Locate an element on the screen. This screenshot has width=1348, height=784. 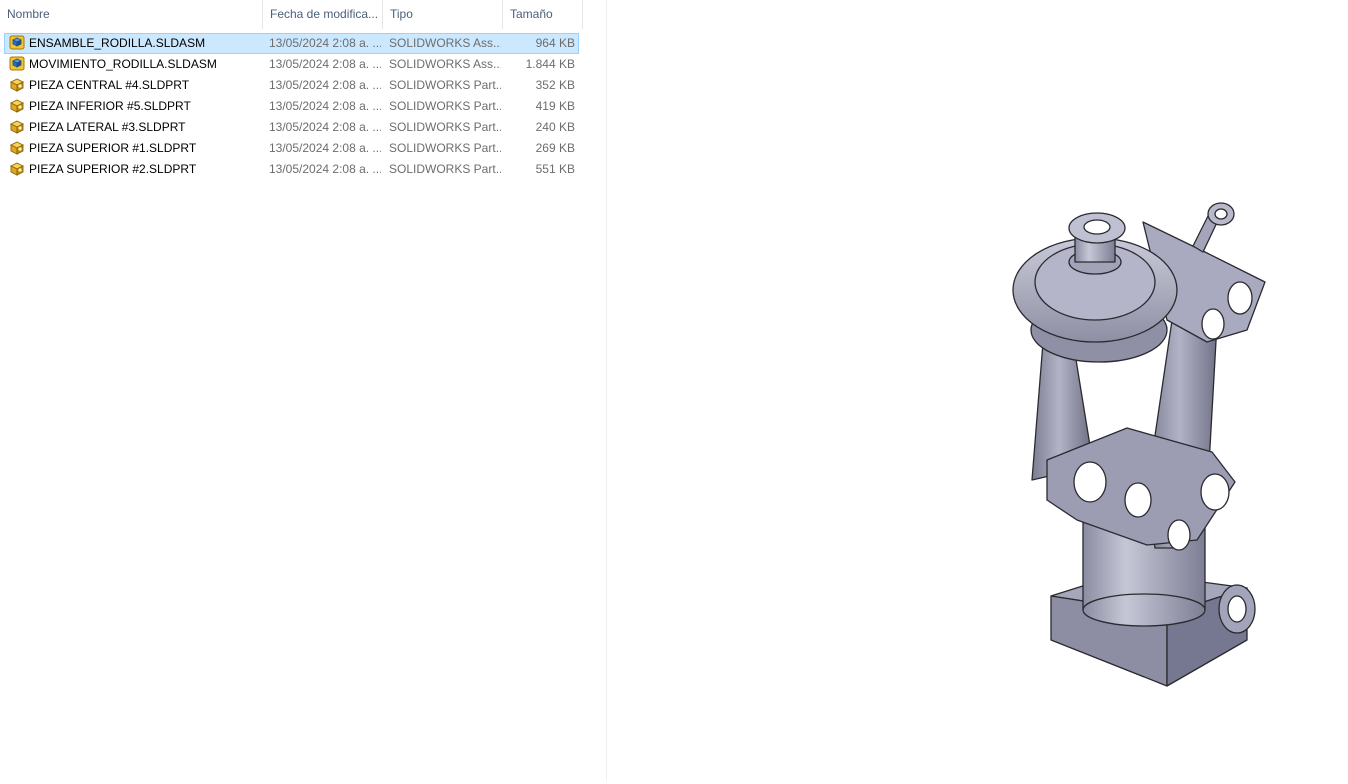
yoke-hole-left is located at coordinates (1090, 482).